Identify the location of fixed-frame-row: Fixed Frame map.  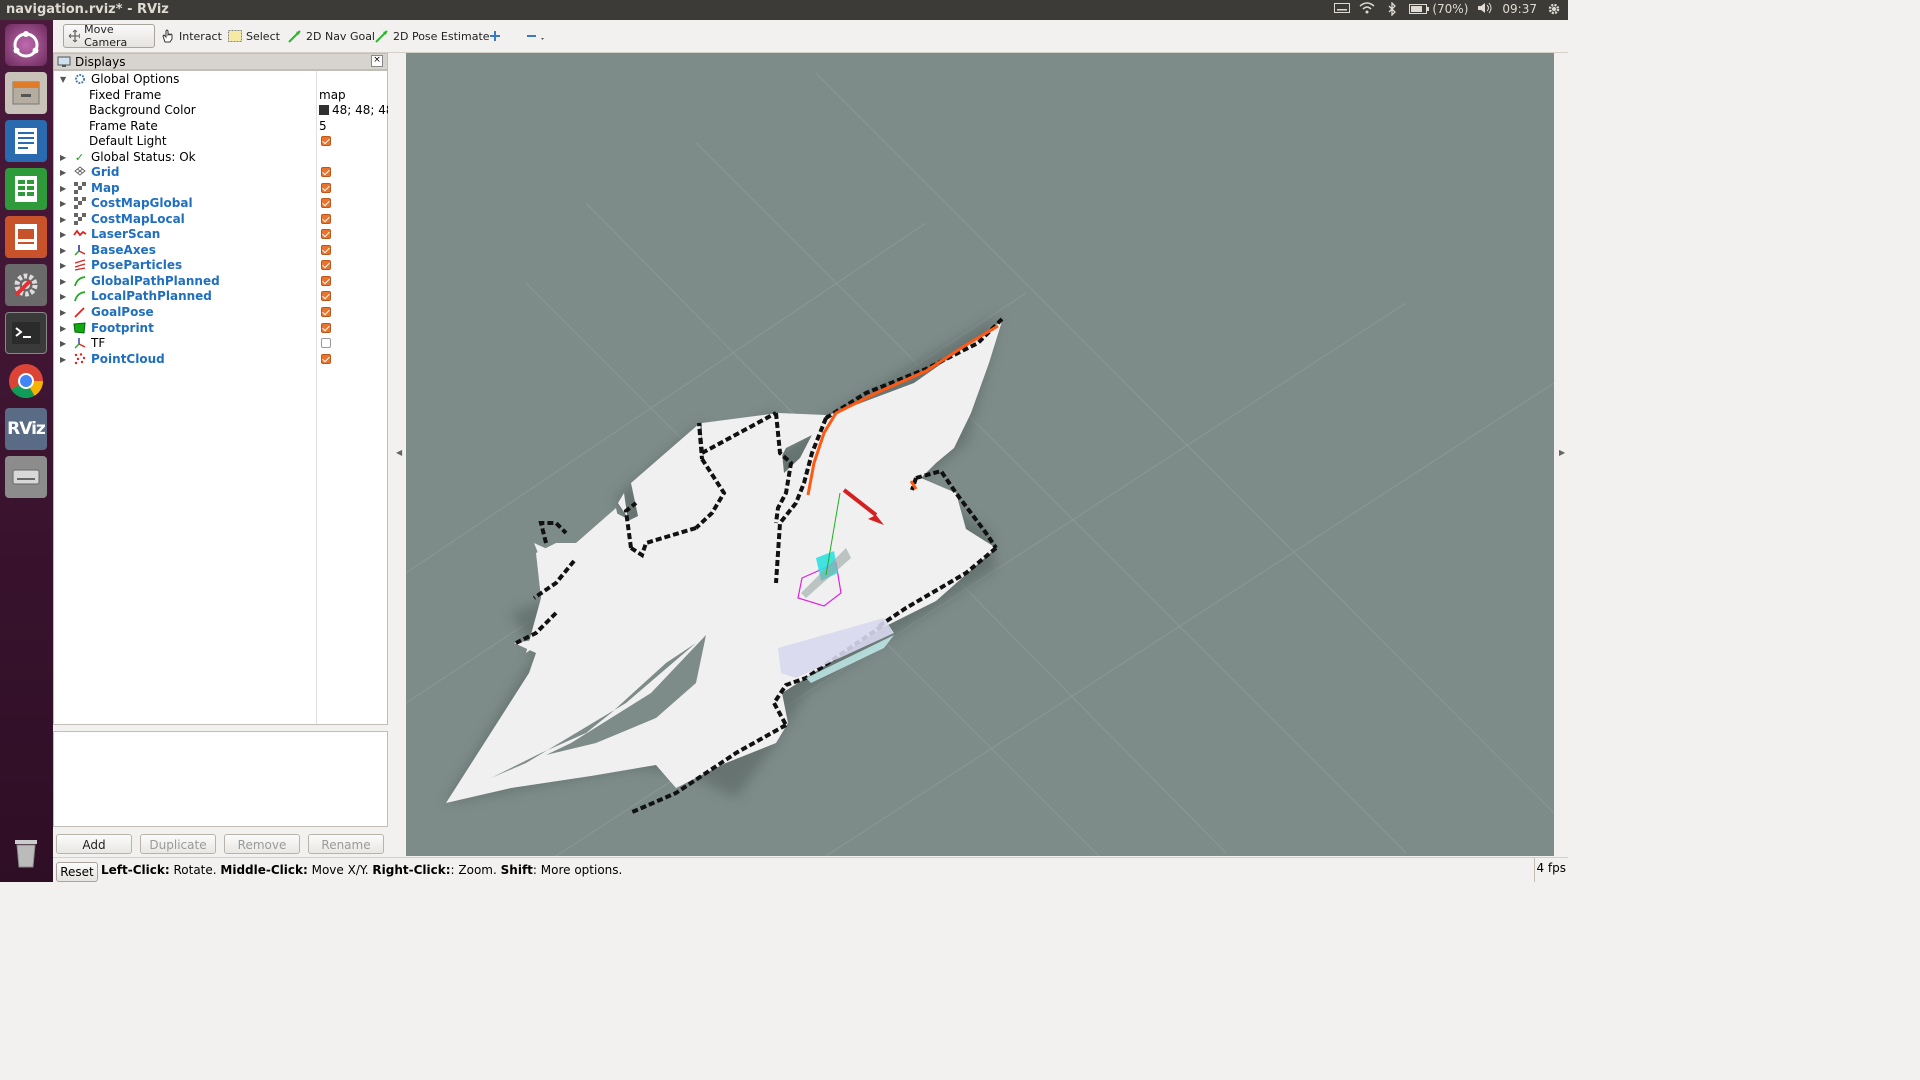
(220, 95).